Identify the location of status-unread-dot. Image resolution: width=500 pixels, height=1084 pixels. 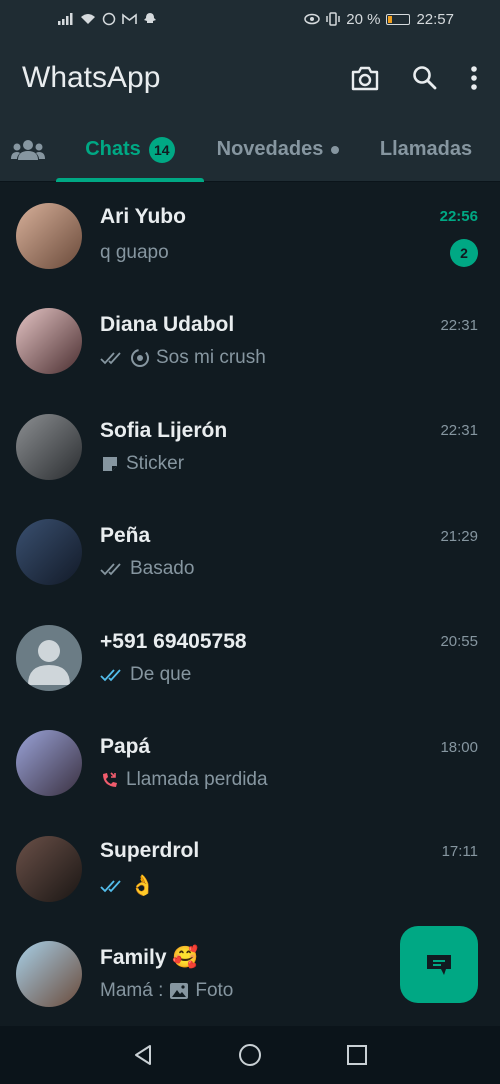
(335, 149).